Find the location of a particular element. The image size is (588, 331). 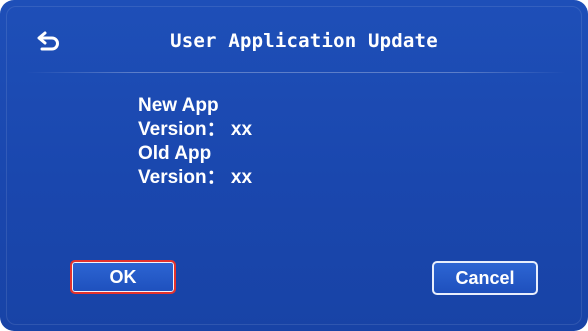

header-divider is located at coordinates (296, 72).